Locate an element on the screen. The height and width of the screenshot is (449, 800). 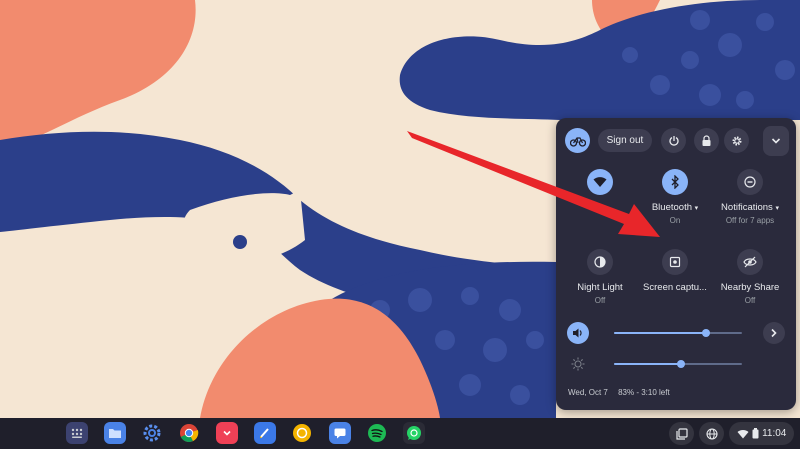
chrome-icon is located at coordinates (189, 433).